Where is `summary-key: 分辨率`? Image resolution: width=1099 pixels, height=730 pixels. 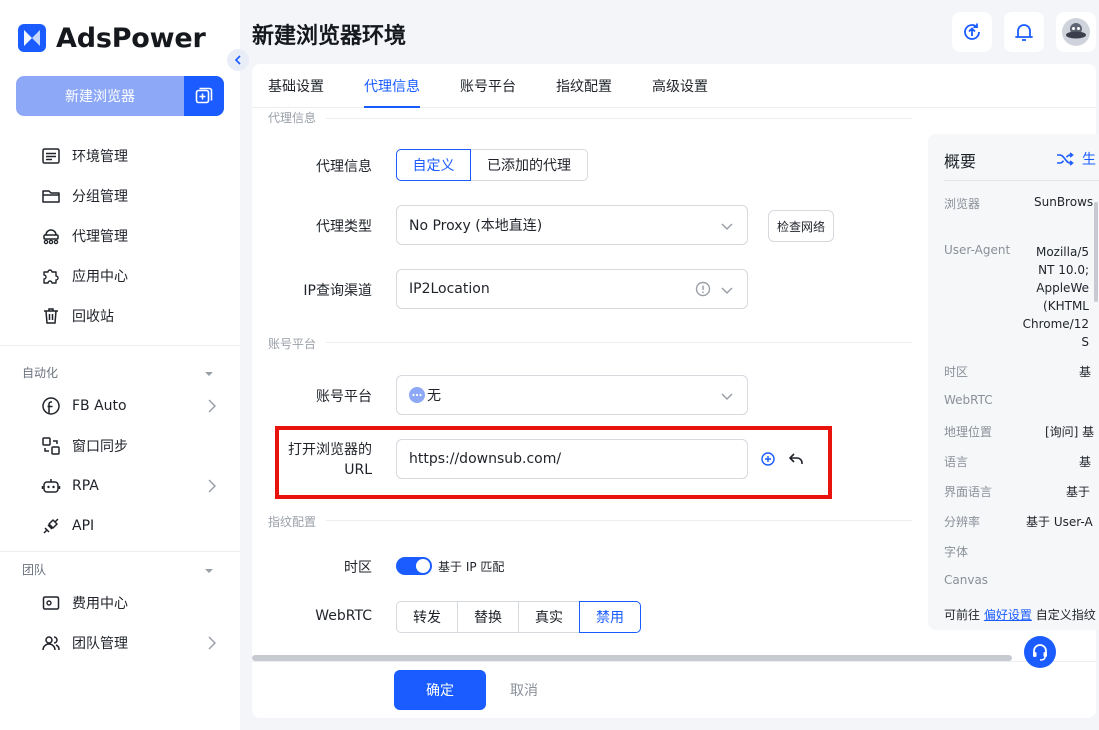 summary-key: 分辨率 is located at coordinates (962, 522).